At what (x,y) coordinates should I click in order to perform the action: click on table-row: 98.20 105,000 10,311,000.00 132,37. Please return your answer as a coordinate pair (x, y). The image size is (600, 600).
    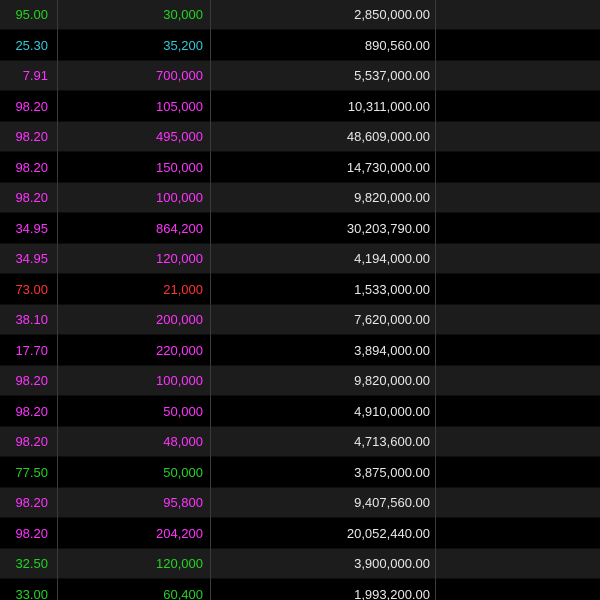
    Looking at the image, I should click on (300, 107).